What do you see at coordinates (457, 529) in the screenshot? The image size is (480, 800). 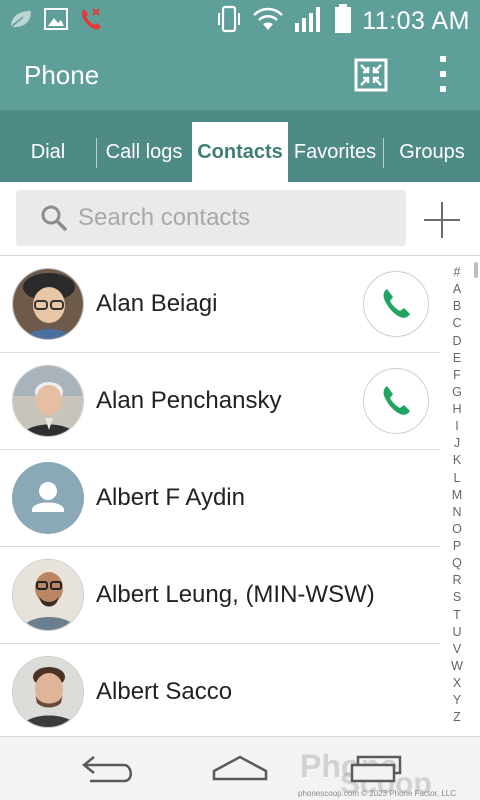 I see `alpha-letter: O` at bounding box center [457, 529].